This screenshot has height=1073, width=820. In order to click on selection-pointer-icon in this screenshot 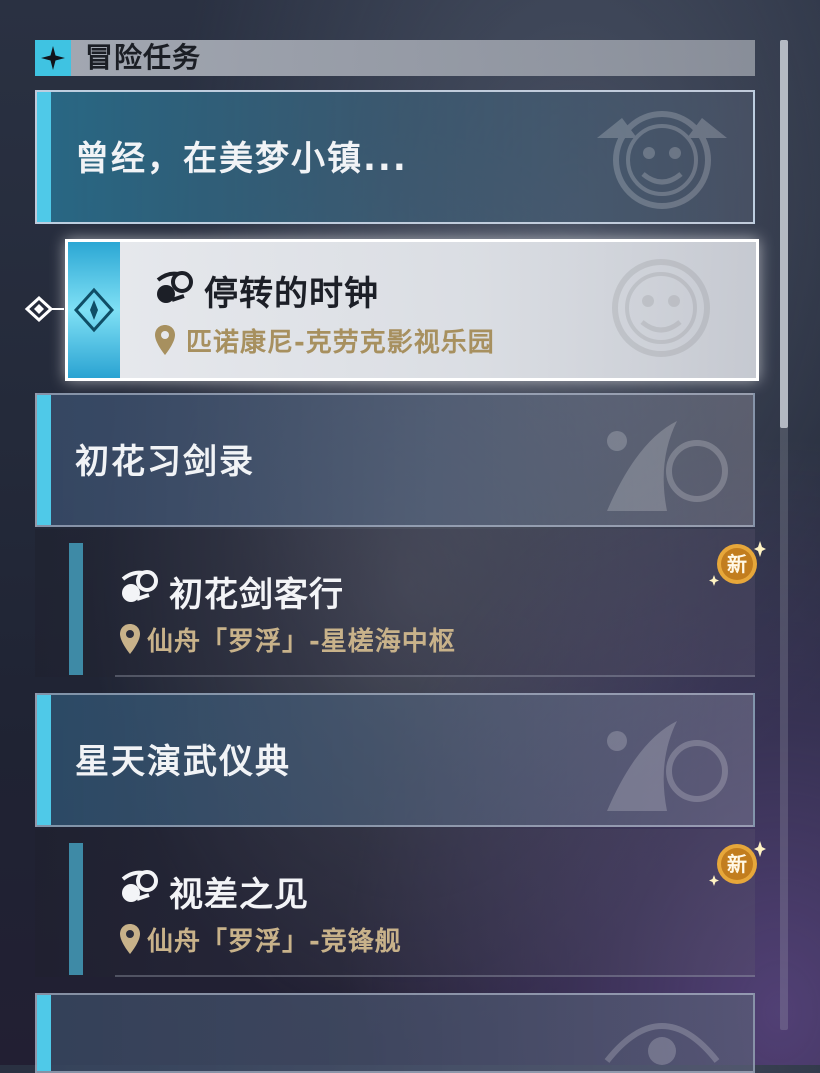, I will do `click(45, 309)`.